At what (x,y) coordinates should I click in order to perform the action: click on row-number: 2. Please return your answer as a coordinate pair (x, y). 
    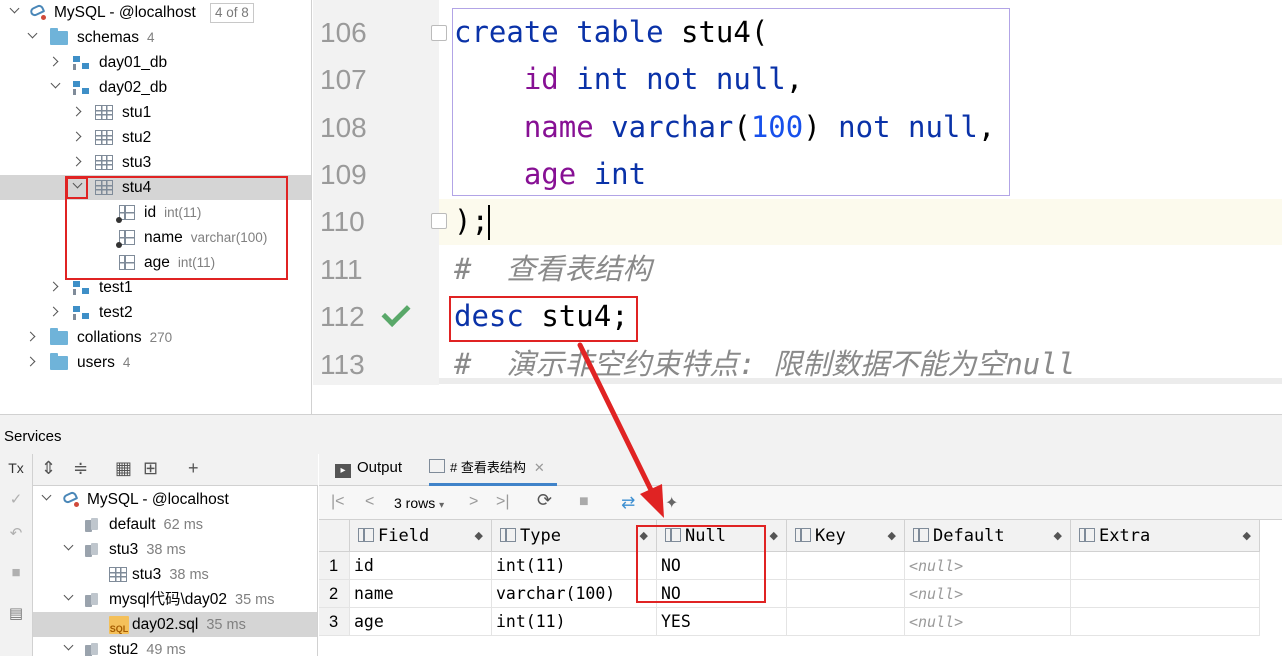
    Looking at the image, I should click on (334, 594).